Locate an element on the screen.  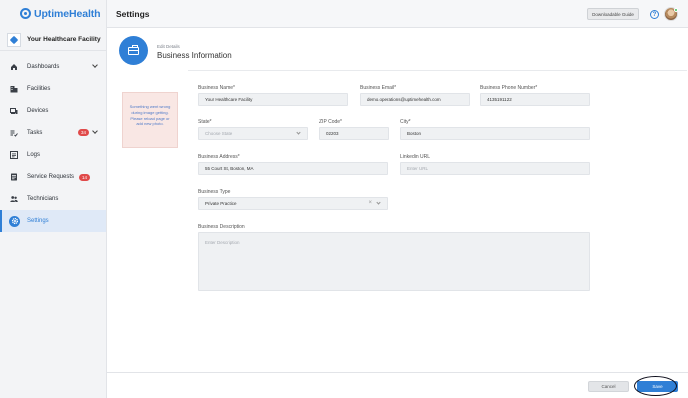
gear-icon is located at coordinates (14, 221).